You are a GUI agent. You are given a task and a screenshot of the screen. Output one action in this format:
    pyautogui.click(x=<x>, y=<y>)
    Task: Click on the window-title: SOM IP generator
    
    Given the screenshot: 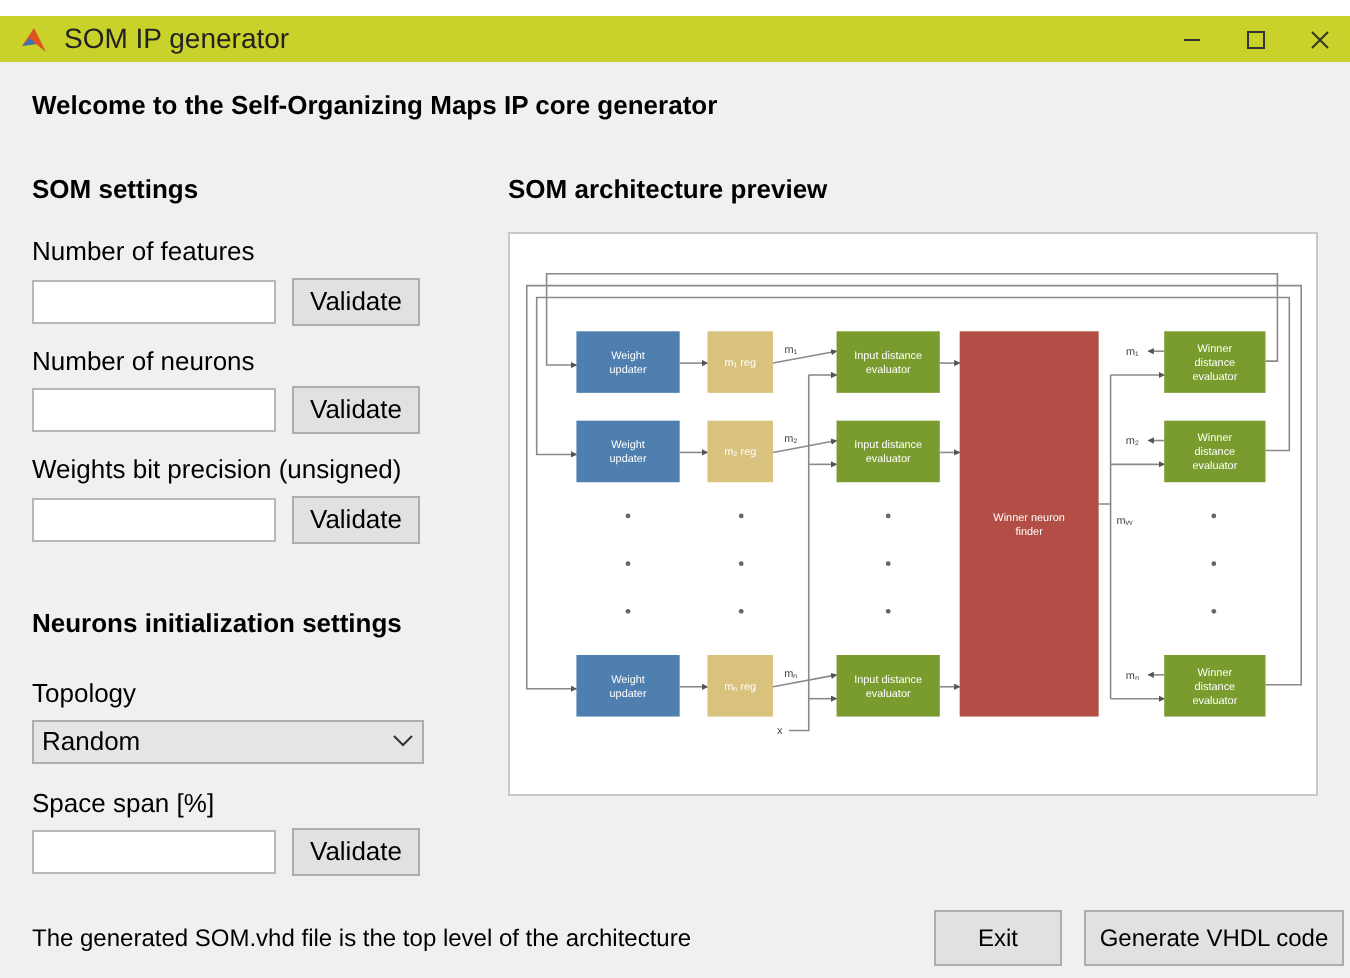 What is the action you would take?
    pyautogui.click(x=177, y=39)
    